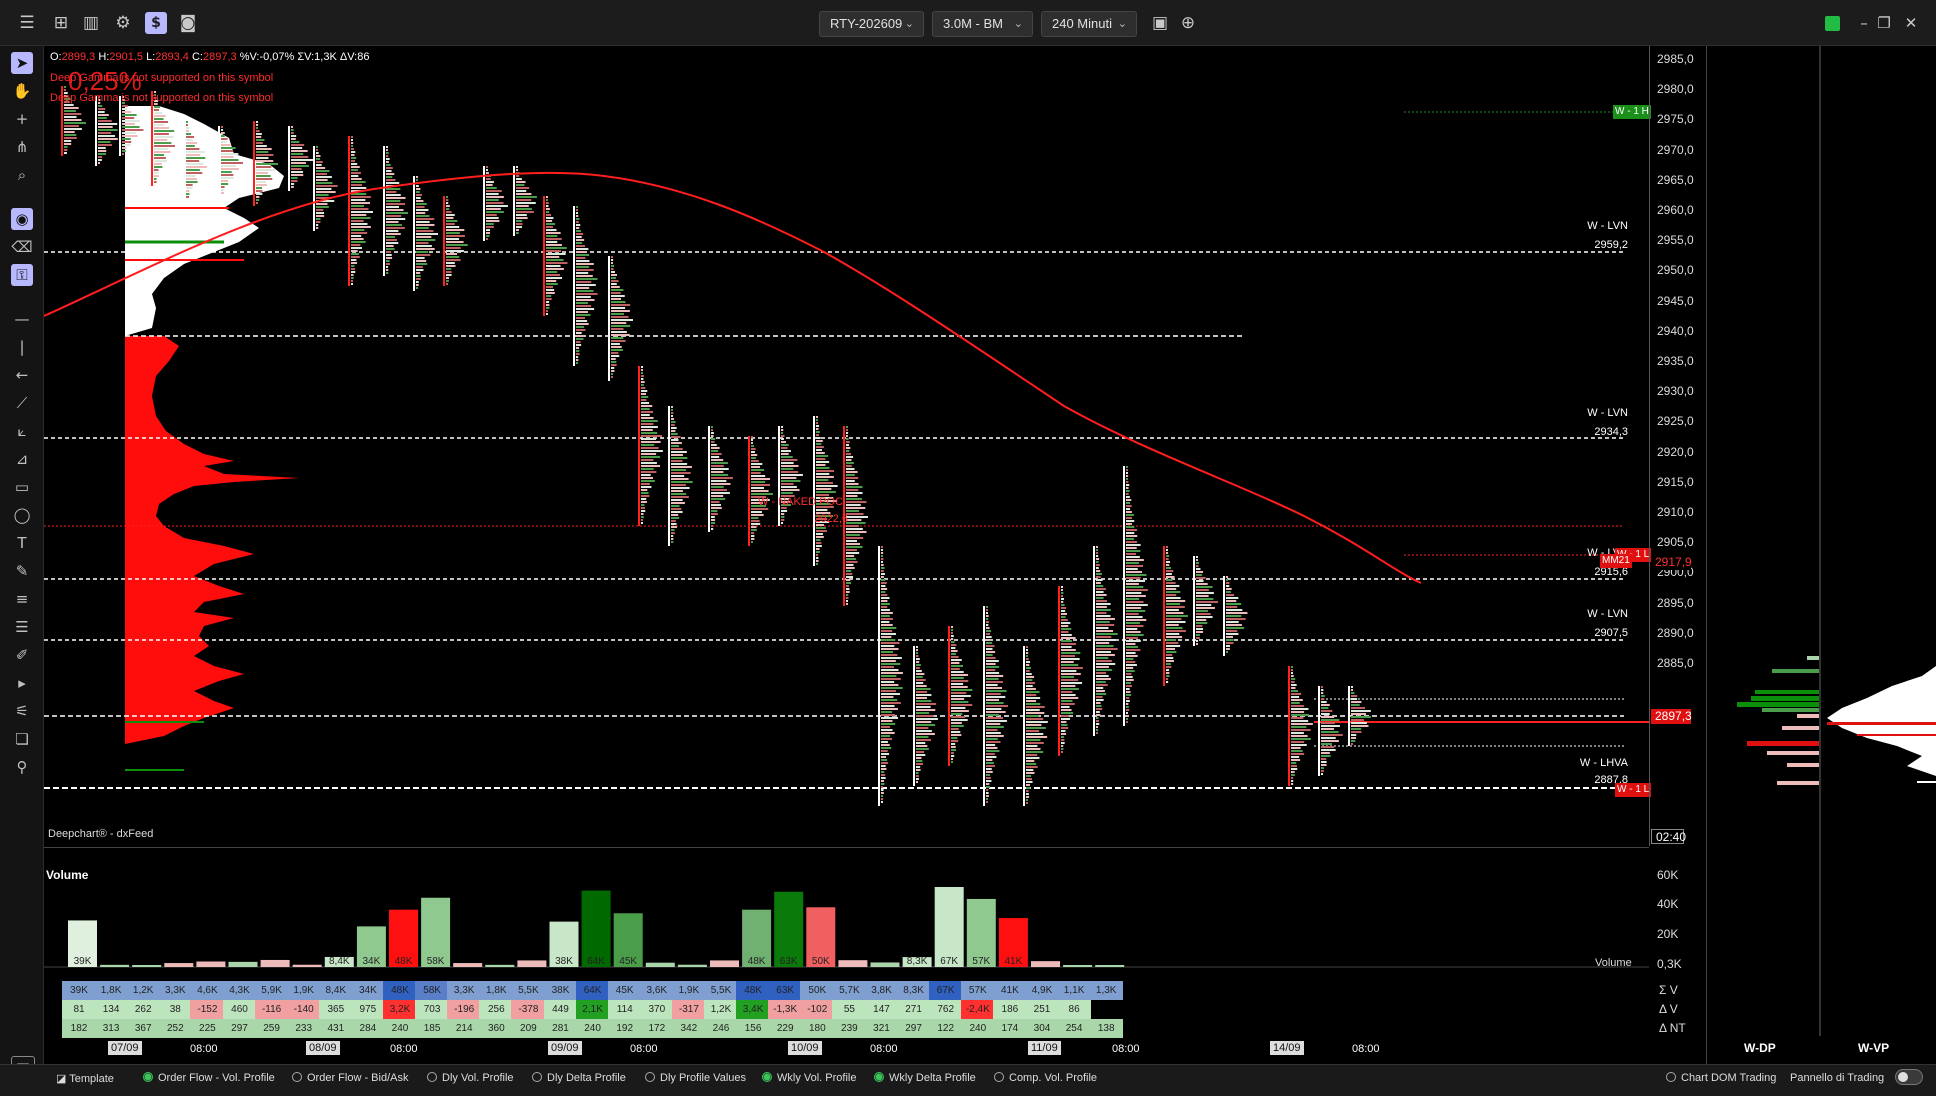  What do you see at coordinates (579, 1078) in the screenshot?
I see `tab-dly-delta-profile: Dly Delta Profile` at bounding box center [579, 1078].